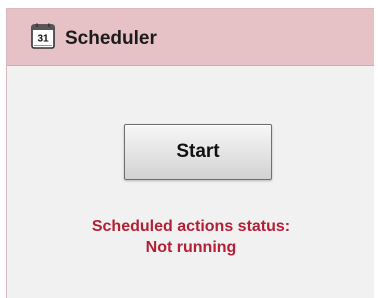 The width and height of the screenshot is (378, 298). Describe the element at coordinates (198, 152) in the screenshot. I see `start-button: Start` at that location.